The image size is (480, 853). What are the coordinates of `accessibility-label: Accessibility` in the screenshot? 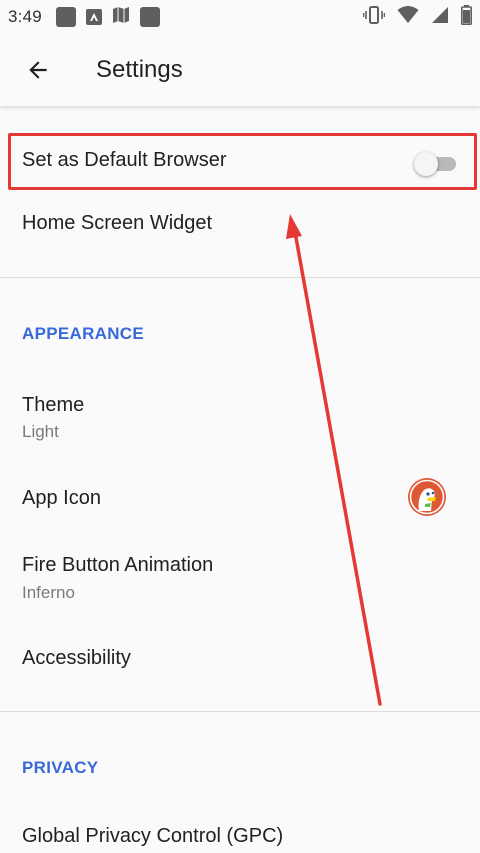 It's located at (76, 658).